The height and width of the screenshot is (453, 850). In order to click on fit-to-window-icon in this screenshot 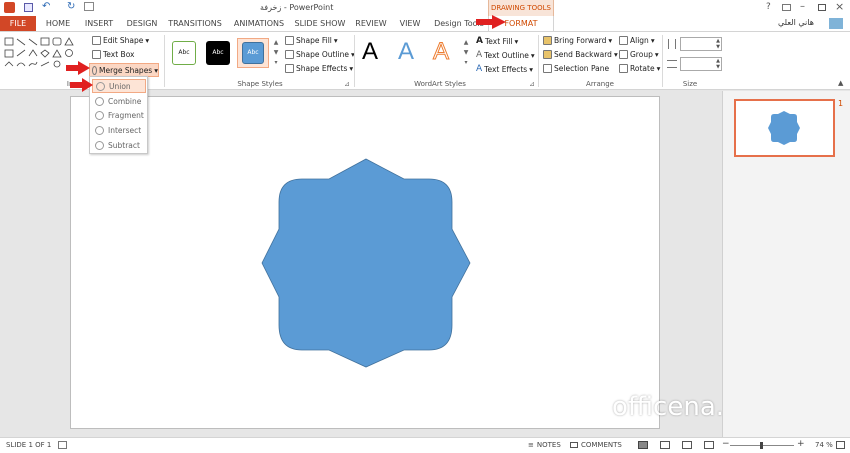, I will do `click(840, 445)`.